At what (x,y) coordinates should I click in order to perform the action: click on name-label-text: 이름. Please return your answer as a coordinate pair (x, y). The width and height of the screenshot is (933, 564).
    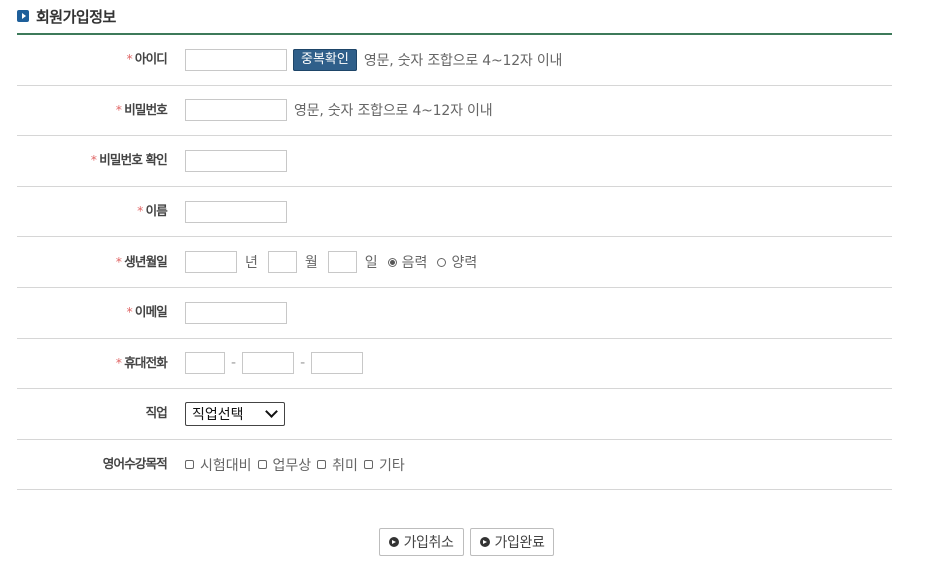
    Looking at the image, I should click on (156, 211).